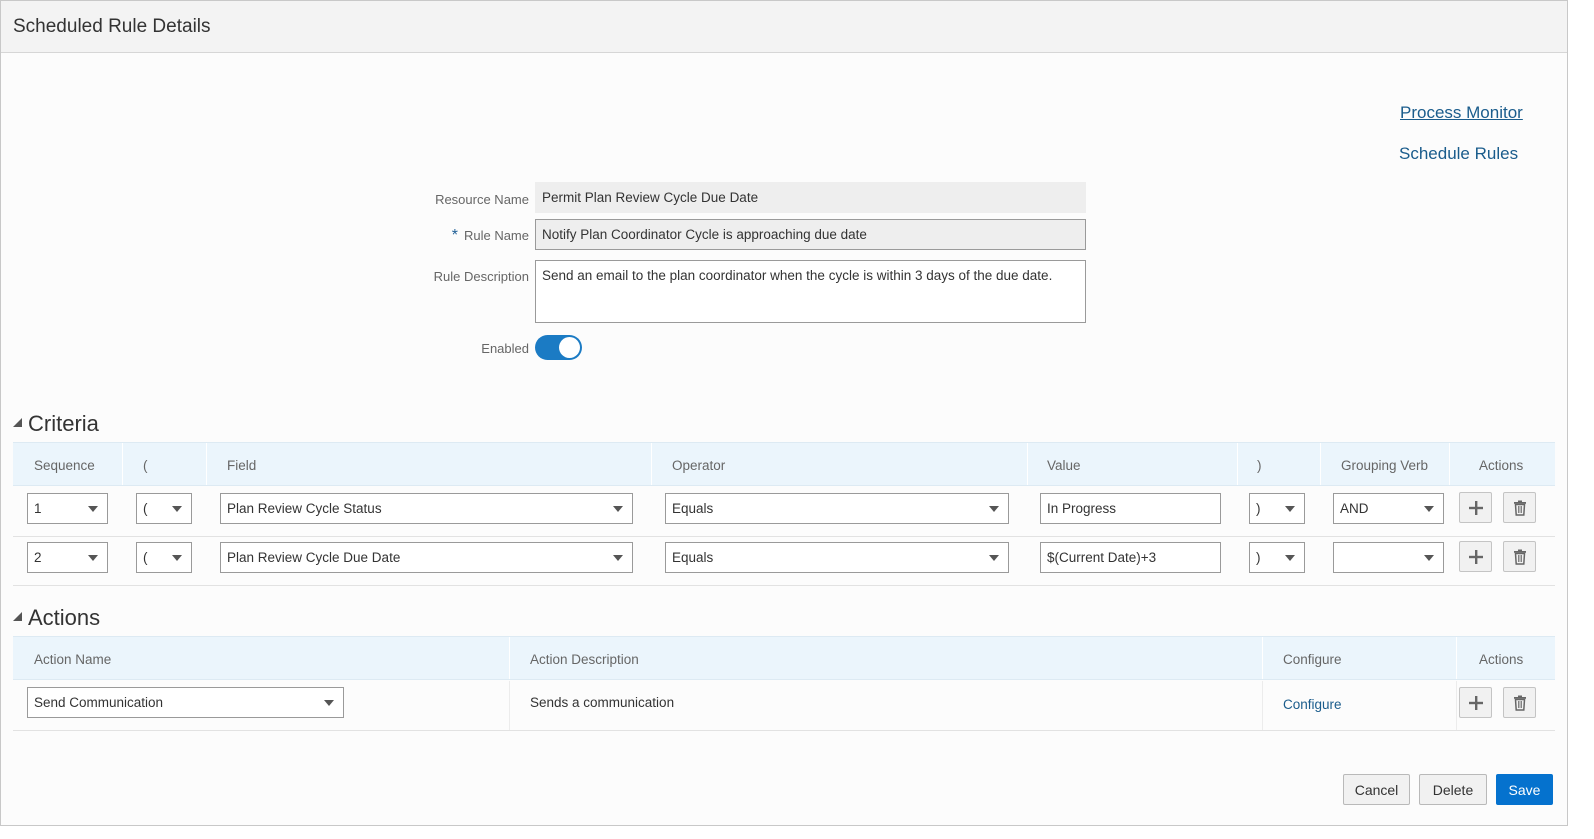  Describe the element at coordinates (602, 702) in the screenshot. I see `action-description: Sends a communication` at that location.